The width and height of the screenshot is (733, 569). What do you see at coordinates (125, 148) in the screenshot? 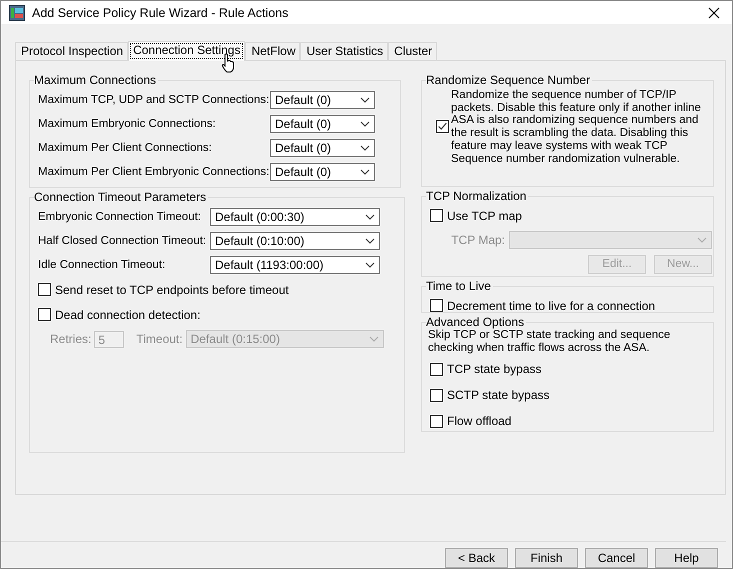
I see `field-label: Maximum Per Client Connections:` at bounding box center [125, 148].